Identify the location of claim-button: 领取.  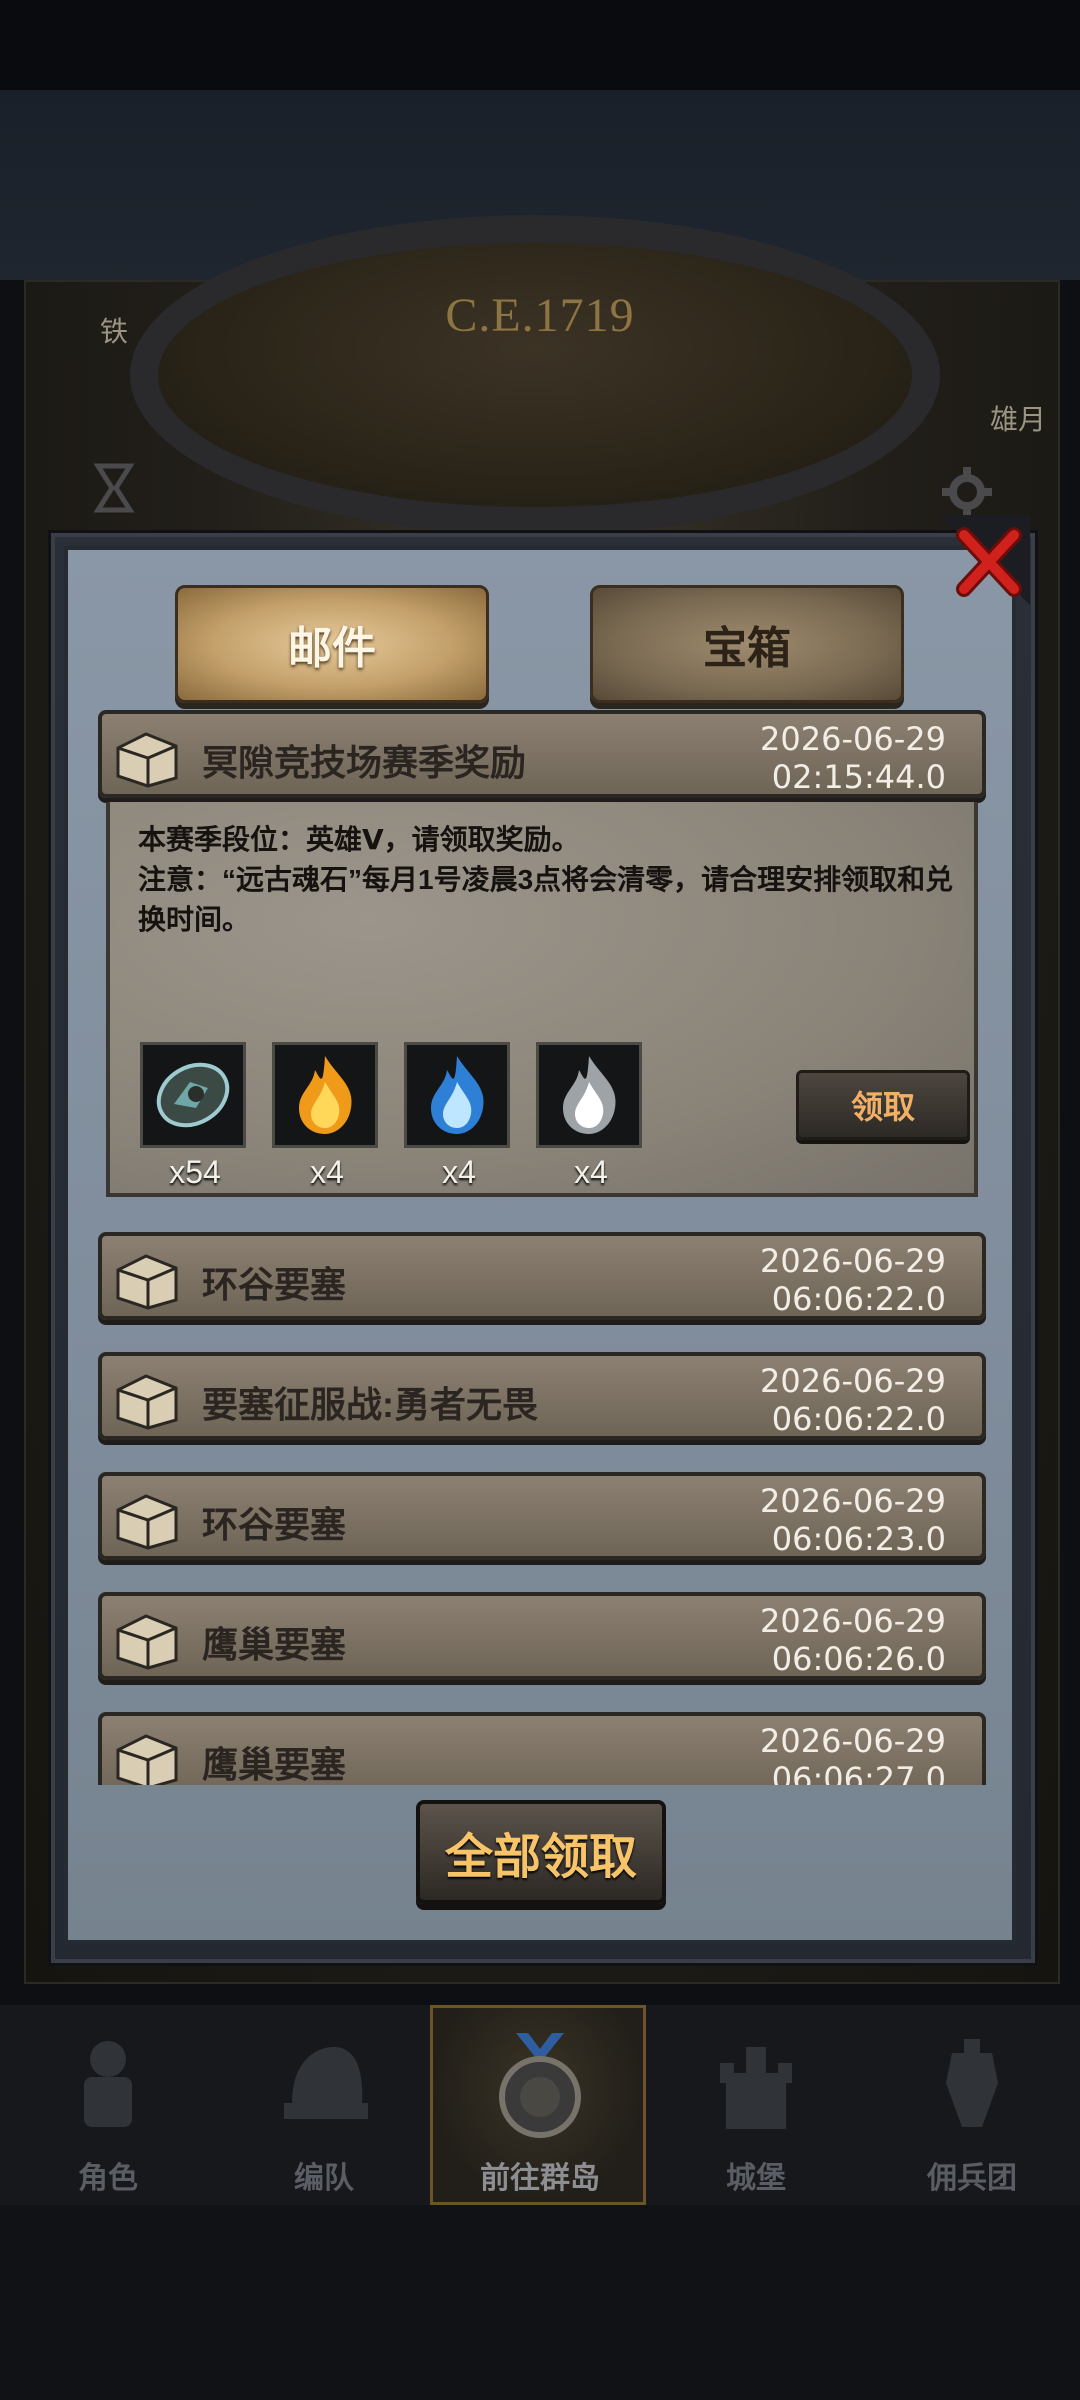
(883, 1105).